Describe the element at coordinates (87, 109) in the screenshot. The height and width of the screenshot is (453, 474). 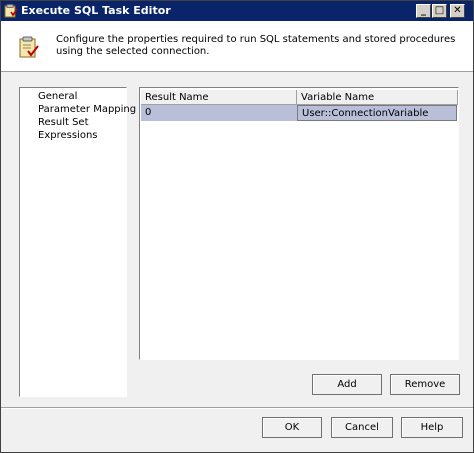
I see `nav-item-parameter-mapping: Parameter Mapping` at that location.